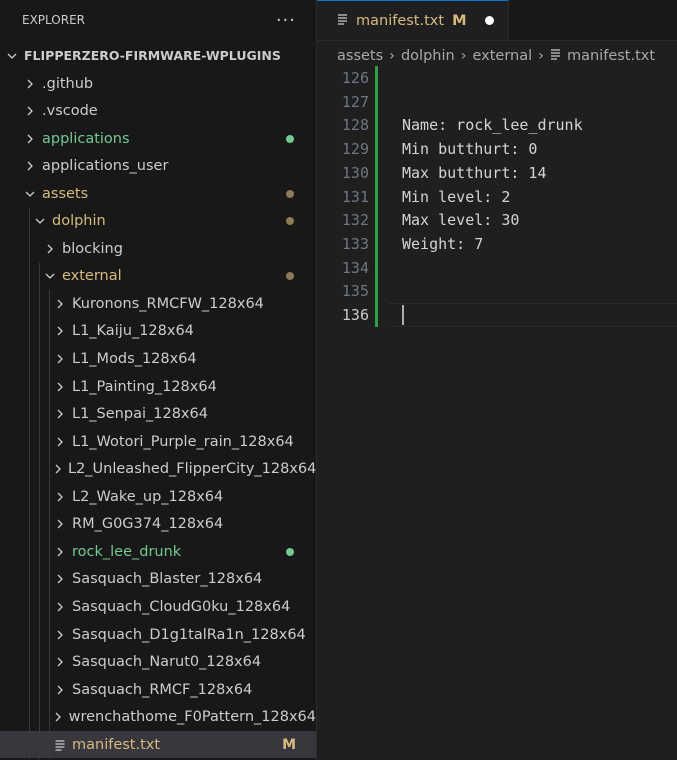 The height and width of the screenshot is (760, 677). I want to click on code-line: 131 Min level: 2, so click(497, 197).